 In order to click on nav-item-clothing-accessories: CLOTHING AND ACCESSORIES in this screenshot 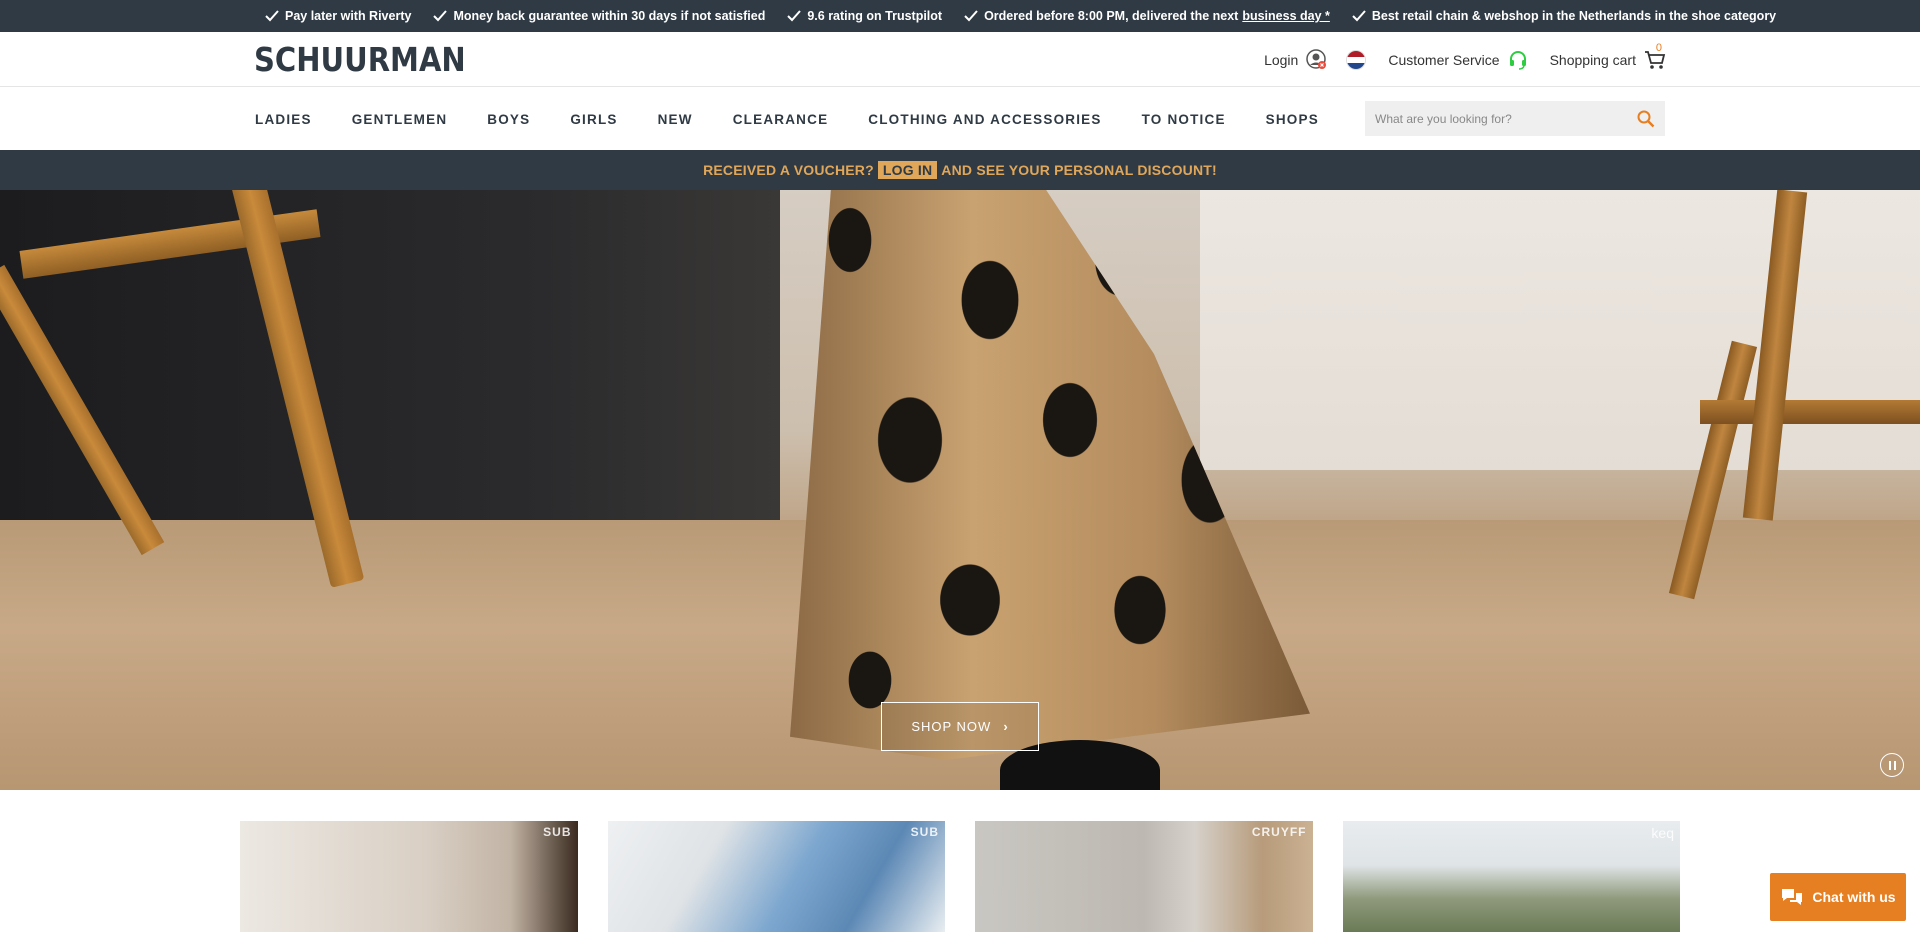, I will do `click(984, 119)`.